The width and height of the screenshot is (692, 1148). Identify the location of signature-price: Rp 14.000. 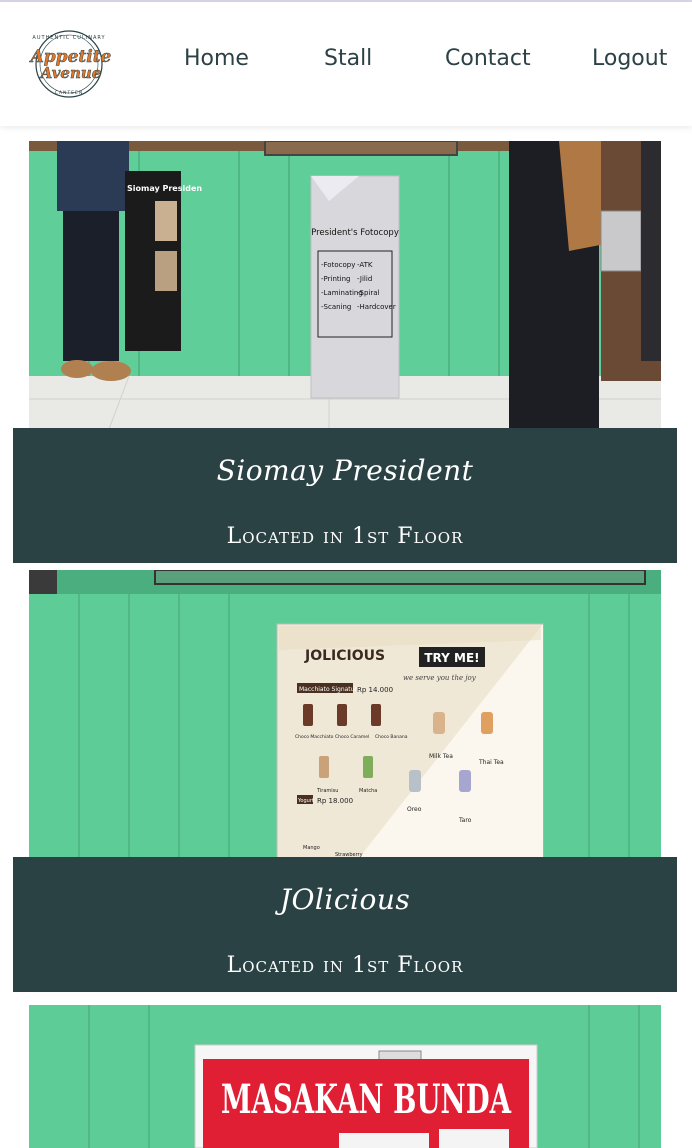
(375, 690).